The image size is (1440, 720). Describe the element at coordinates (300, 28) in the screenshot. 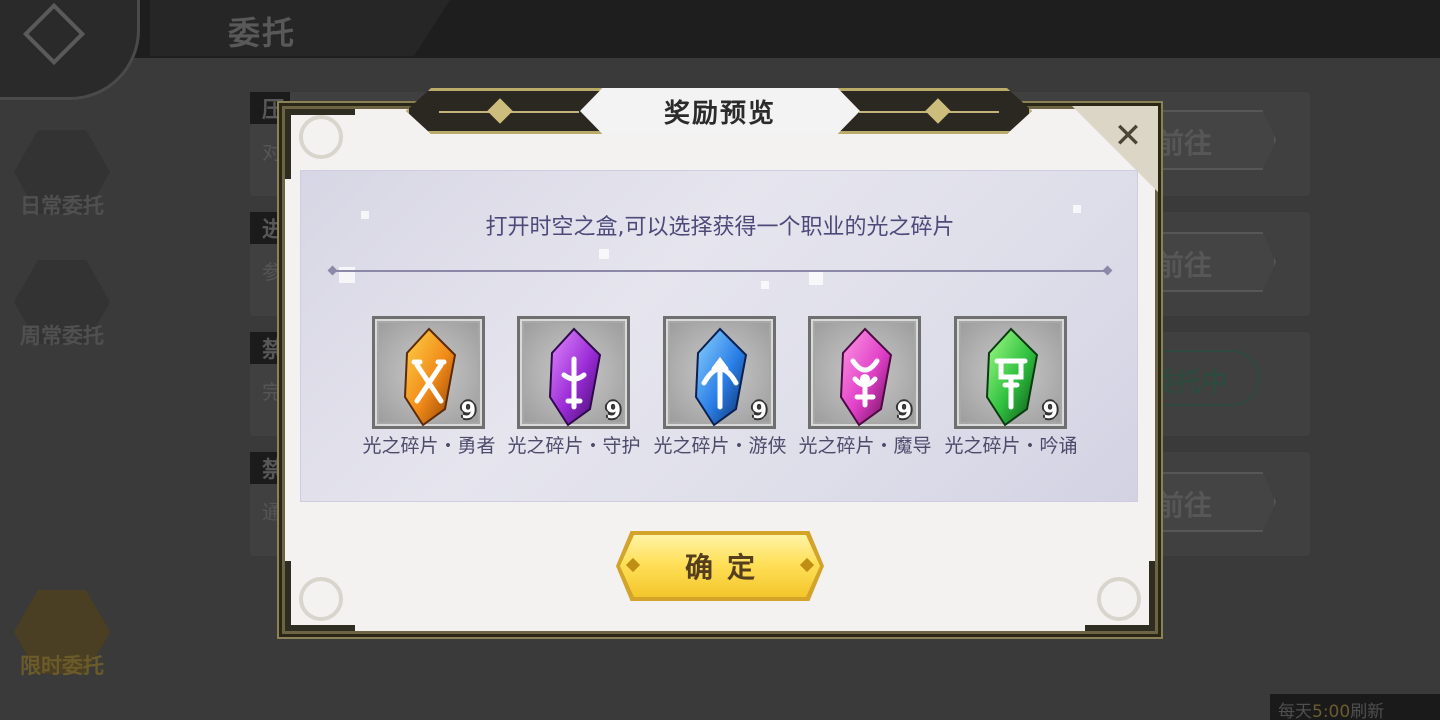

I see `title-plate` at that location.